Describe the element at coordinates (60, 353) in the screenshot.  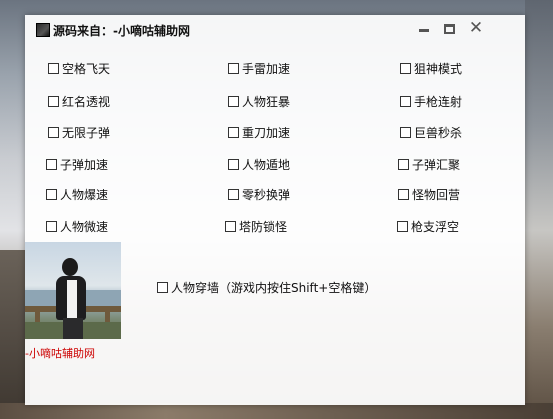
I see `avatar-caption: -小嘀咕辅助网` at that location.